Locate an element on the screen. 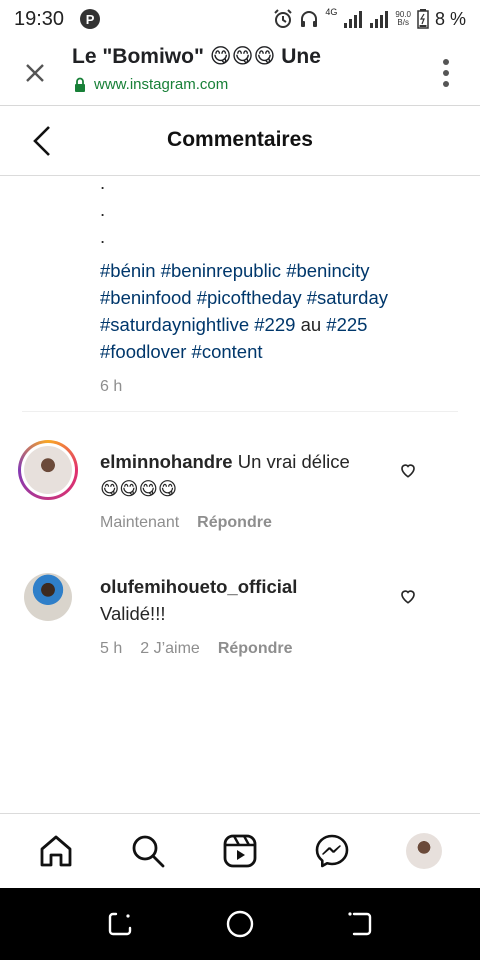 The height and width of the screenshot is (960, 480). network-type: 4G is located at coordinates (331, 11).